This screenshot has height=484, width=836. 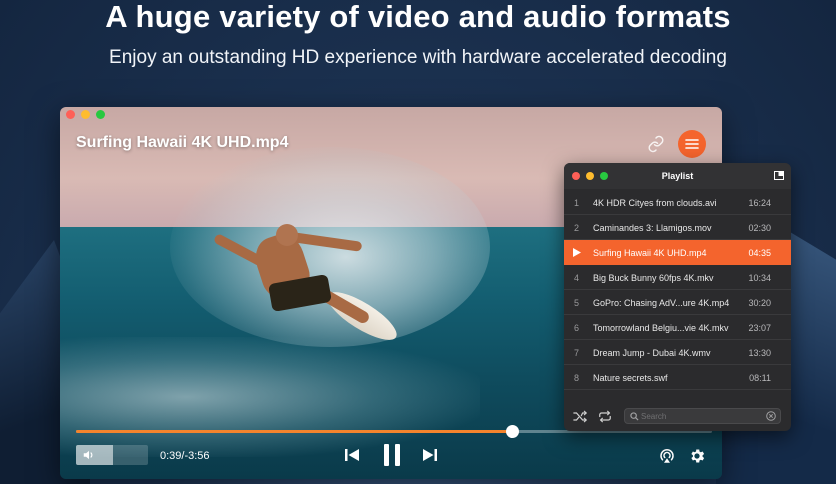 I want to click on playlist-item: 2 Caminandes 3: Llamigos.mov 02:30, so click(x=677, y=227).